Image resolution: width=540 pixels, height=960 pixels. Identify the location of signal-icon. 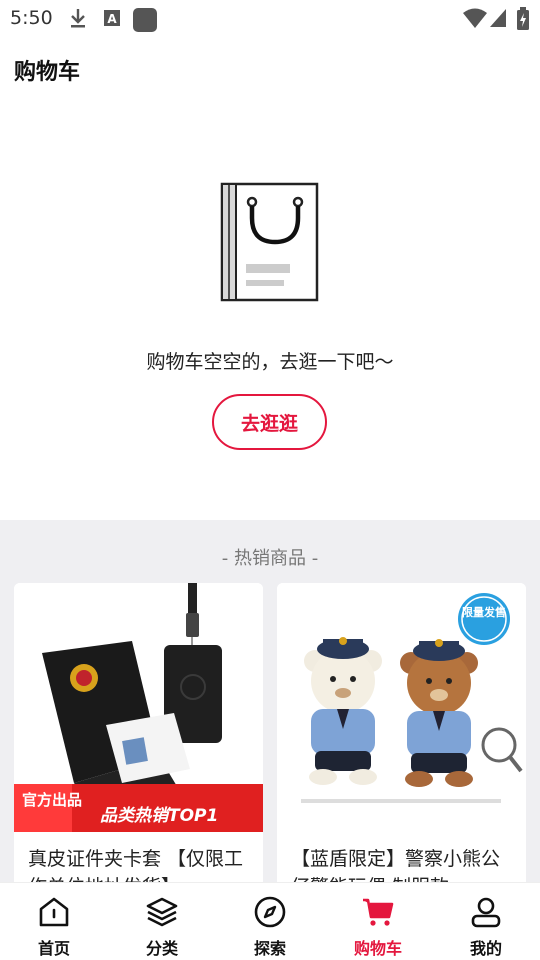
(498, 18).